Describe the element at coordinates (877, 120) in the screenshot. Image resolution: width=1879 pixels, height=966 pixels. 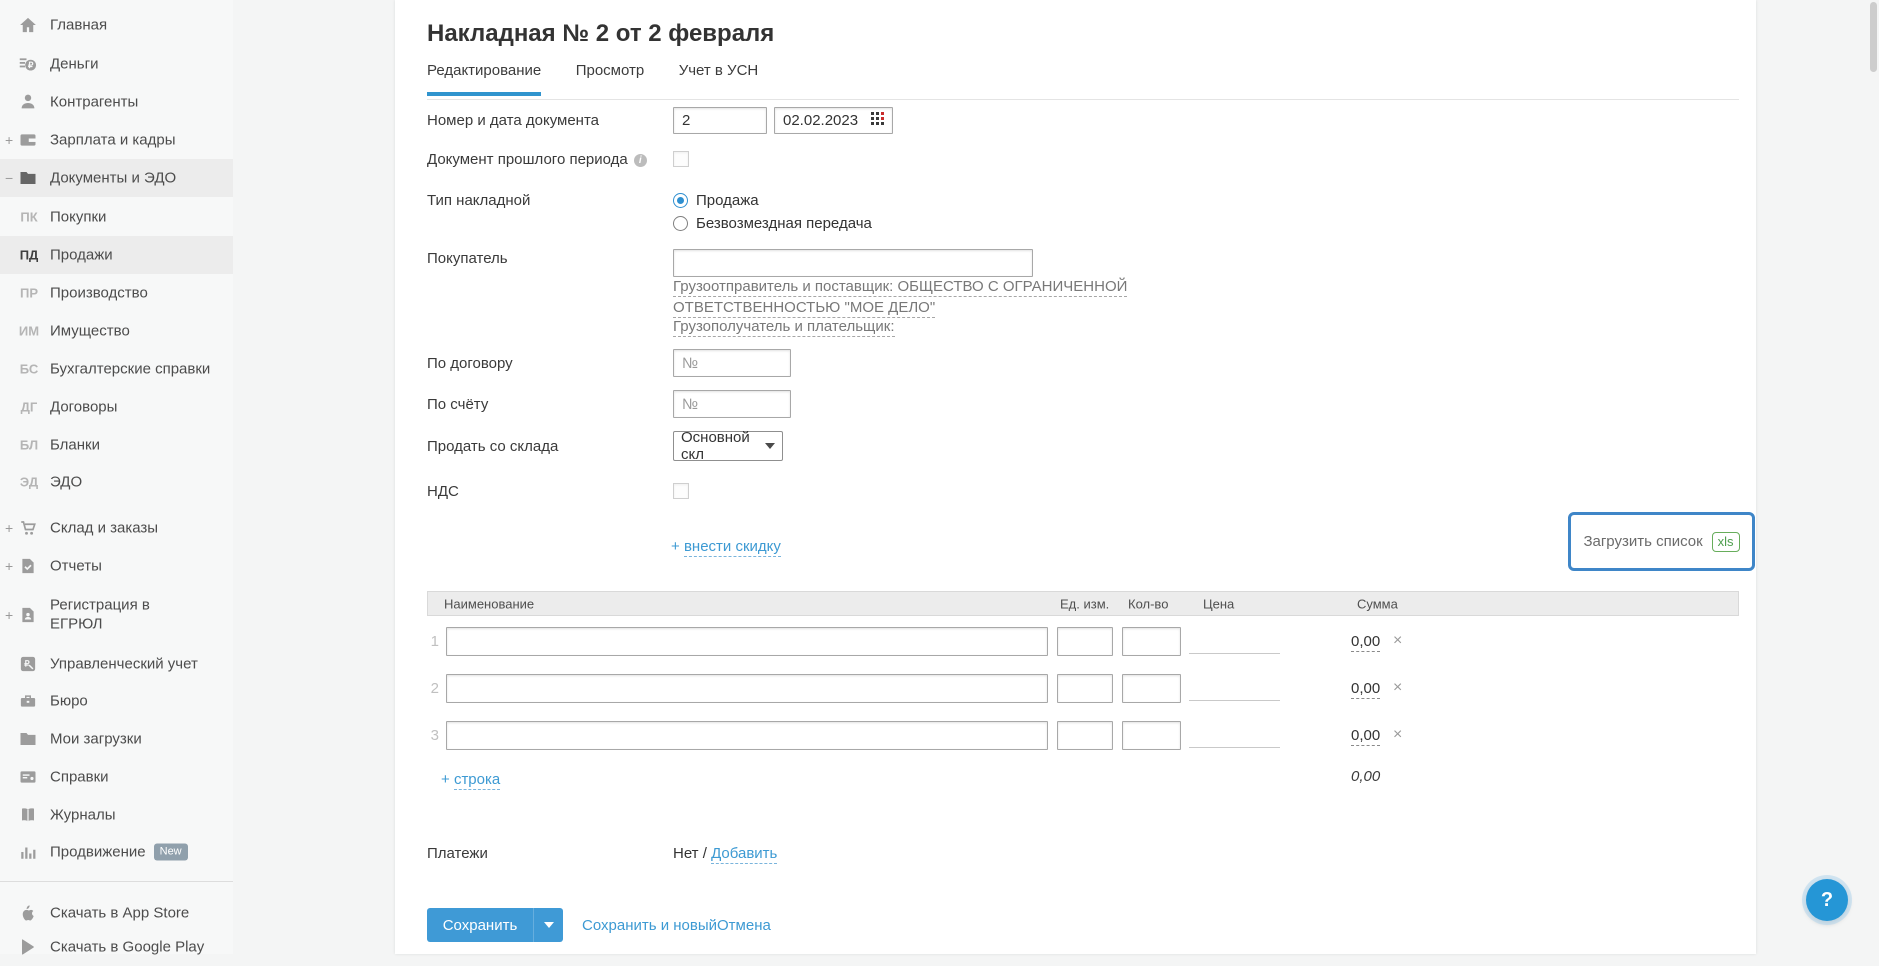
I see `calendar-icon` at that location.